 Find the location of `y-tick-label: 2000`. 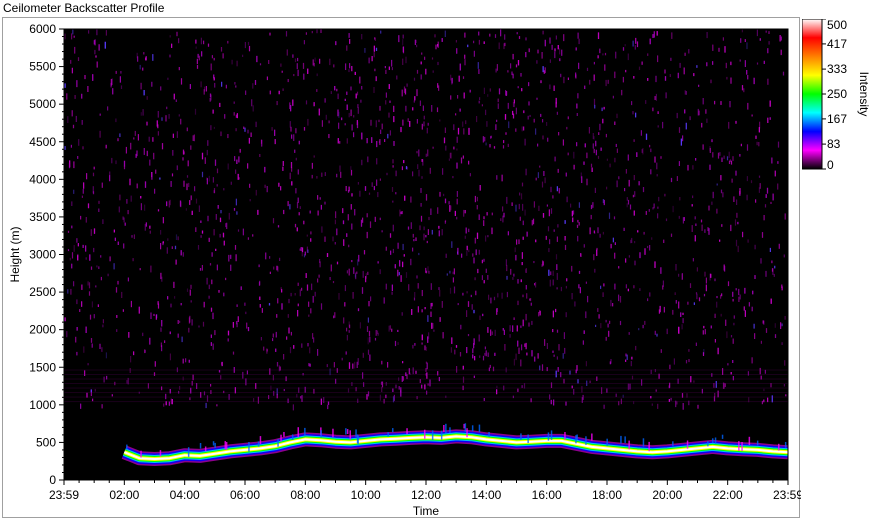

y-tick-label: 2000 is located at coordinates (42, 330).